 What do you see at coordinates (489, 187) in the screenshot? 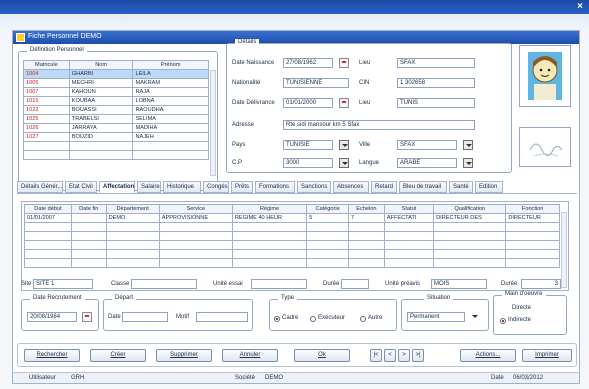
I see `tab-edition: Edition` at bounding box center [489, 187].